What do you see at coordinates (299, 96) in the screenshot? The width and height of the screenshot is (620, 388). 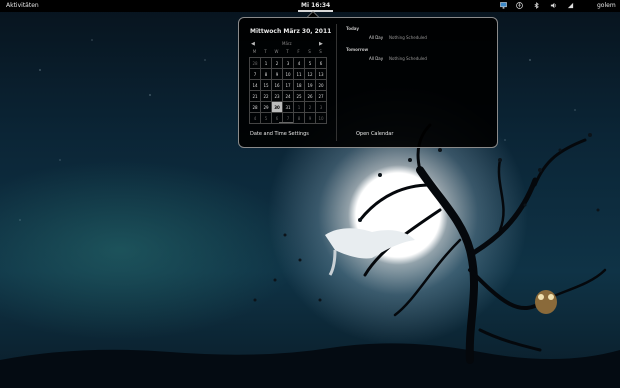 I see `calendar-day: 25` at bounding box center [299, 96].